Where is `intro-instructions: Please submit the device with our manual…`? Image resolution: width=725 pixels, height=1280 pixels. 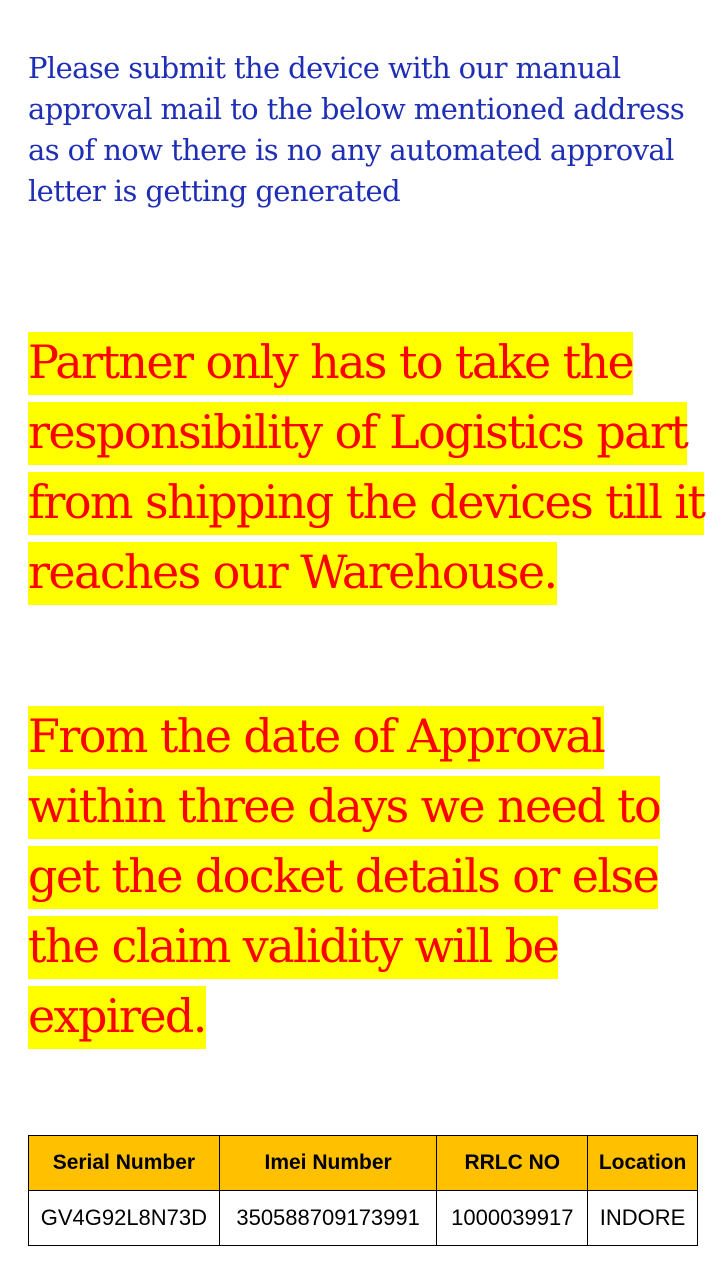
intro-instructions: Please submit the device with our manual… is located at coordinates (356, 129).